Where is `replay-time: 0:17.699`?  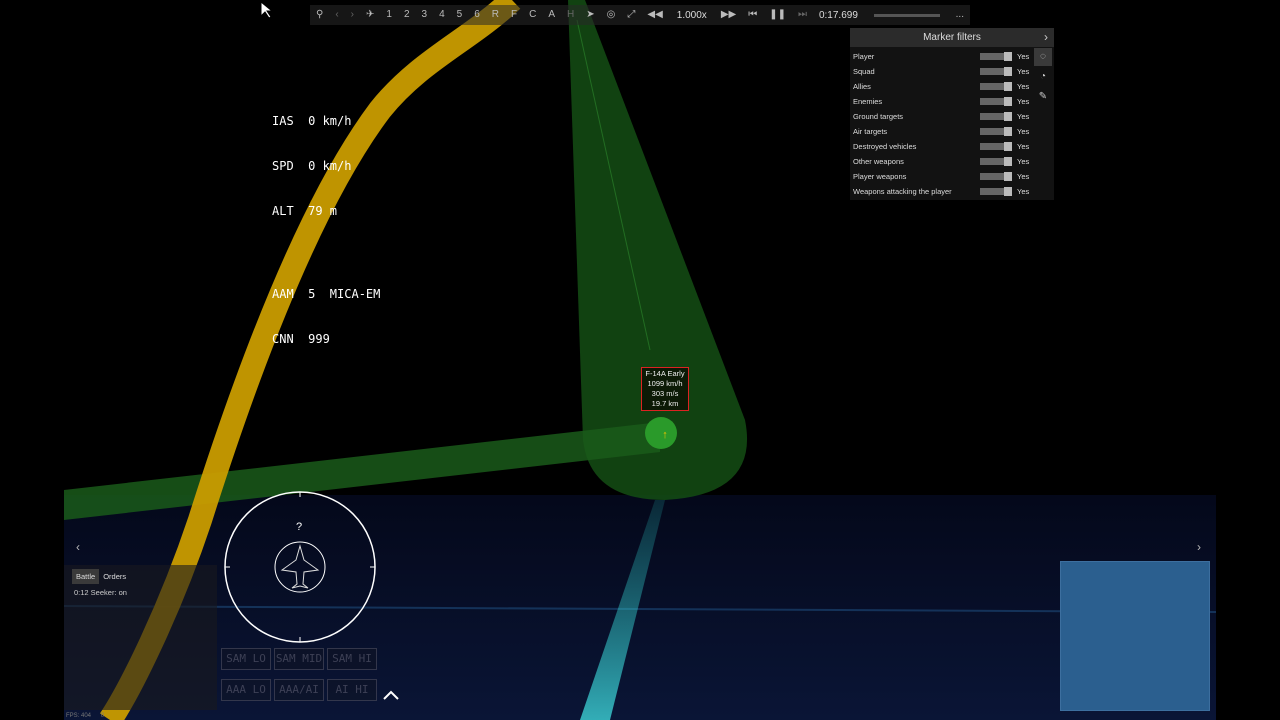
replay-time: 0:17.699 is located at coordinates (838, 15).